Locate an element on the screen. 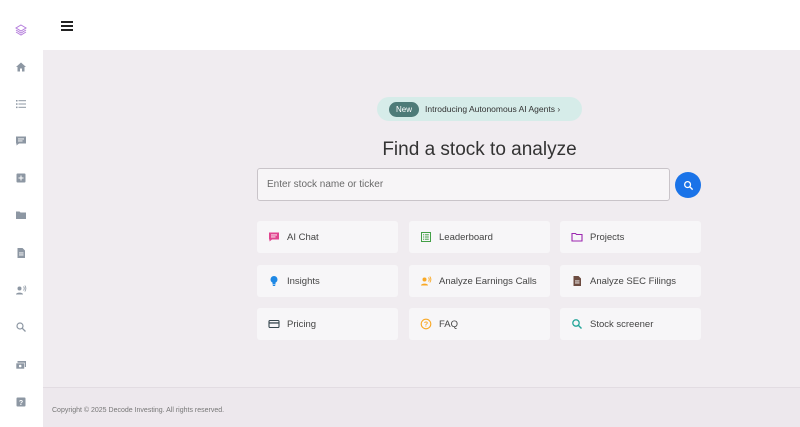 The height and width of the screenshot is (427, 800). card-label: Pricing is located at coordinates (302, 324).